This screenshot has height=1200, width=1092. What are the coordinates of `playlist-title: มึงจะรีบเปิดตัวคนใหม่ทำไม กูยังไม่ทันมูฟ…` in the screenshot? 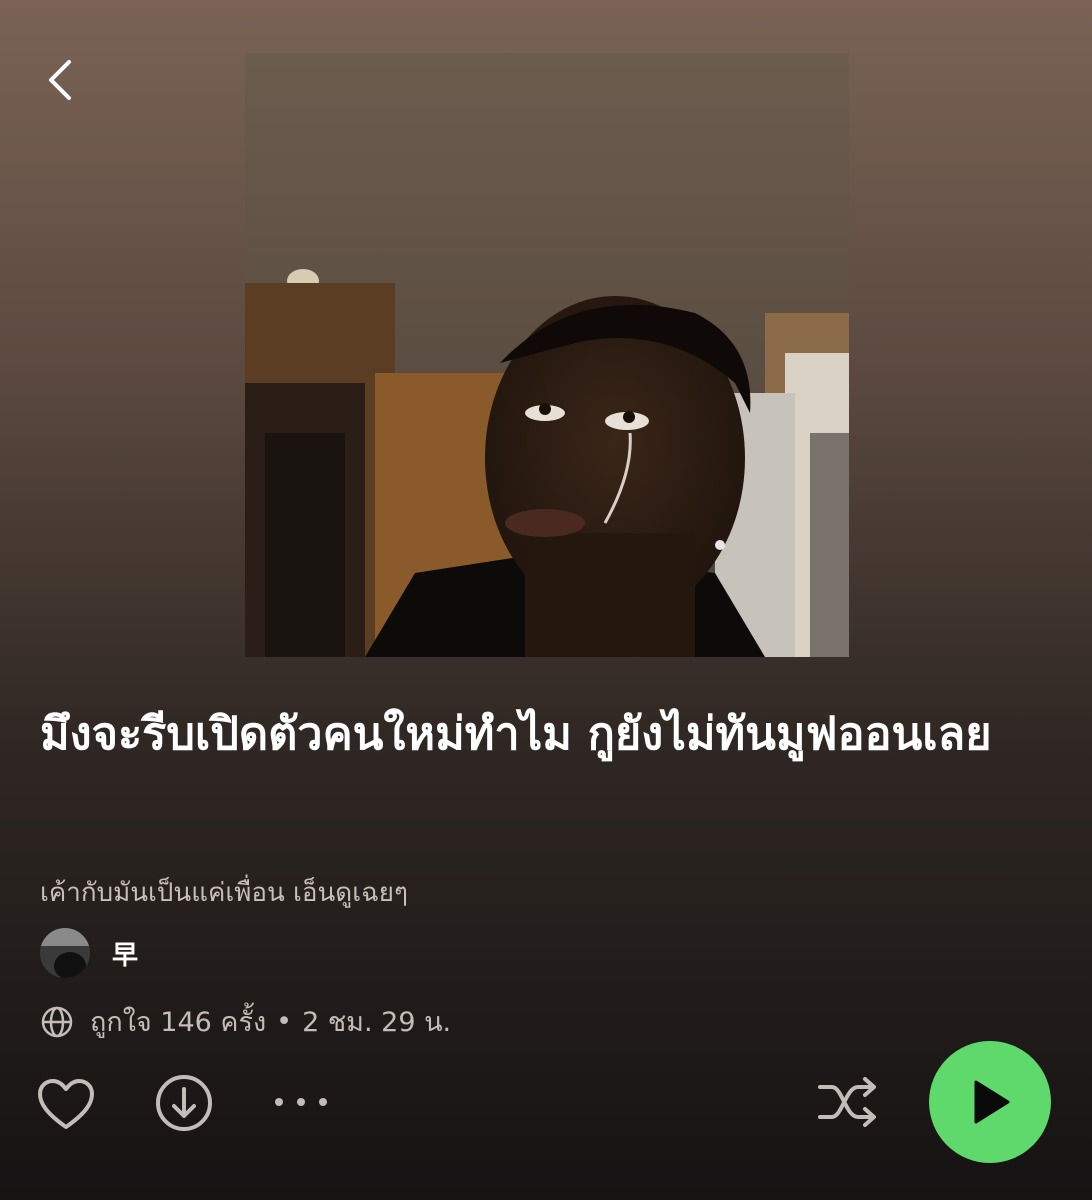 It's located at (516, 733).